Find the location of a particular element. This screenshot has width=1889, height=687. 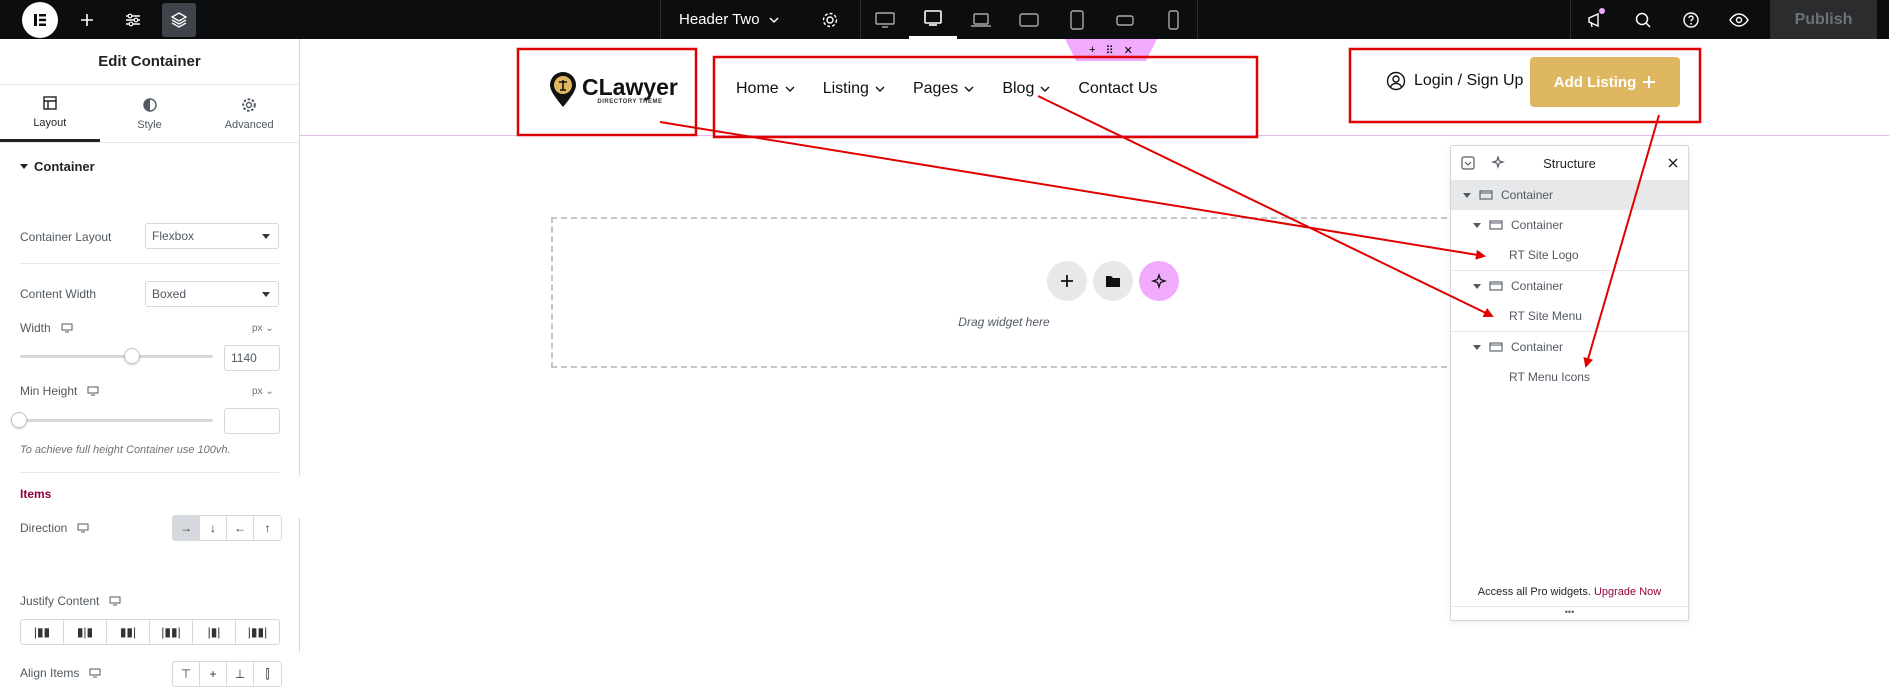

add-icon: + is located at coordinates (1092, 50).